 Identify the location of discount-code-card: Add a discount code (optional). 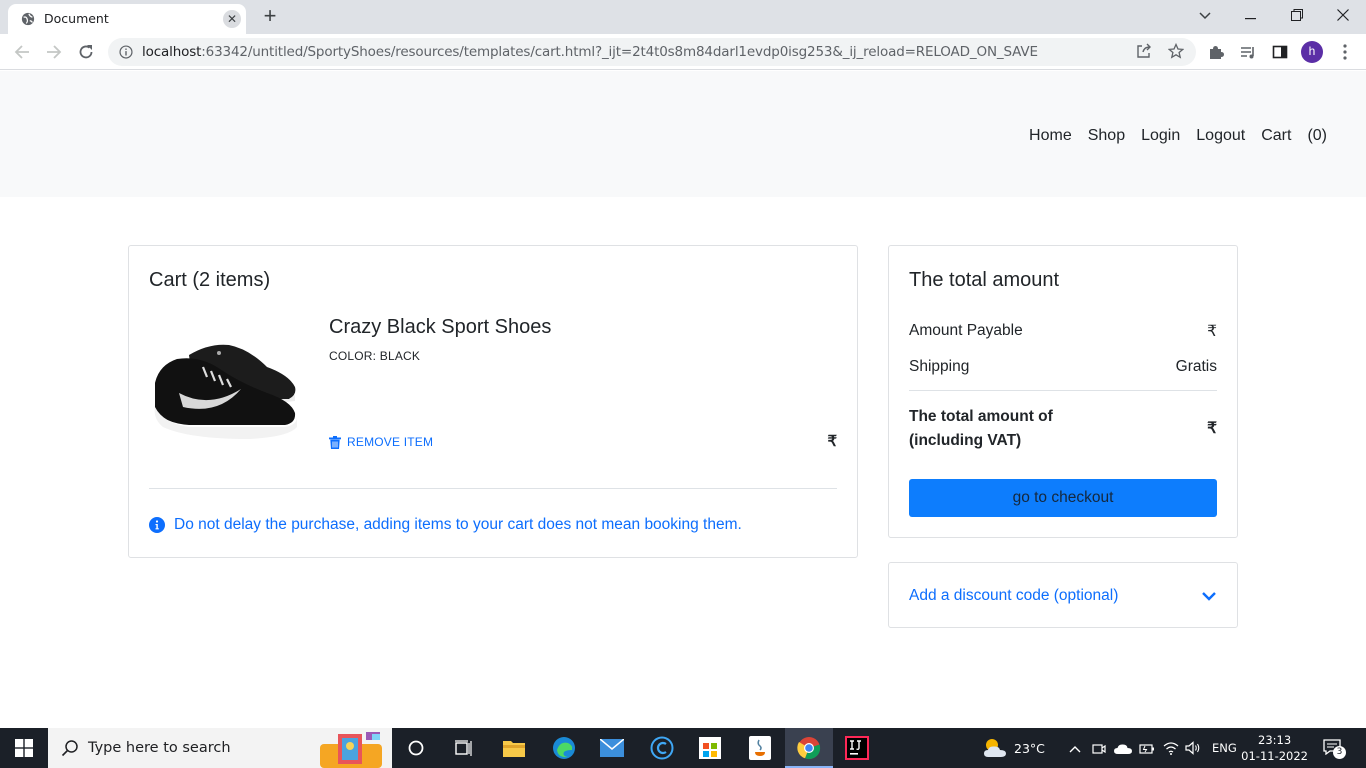
(1063, 595).